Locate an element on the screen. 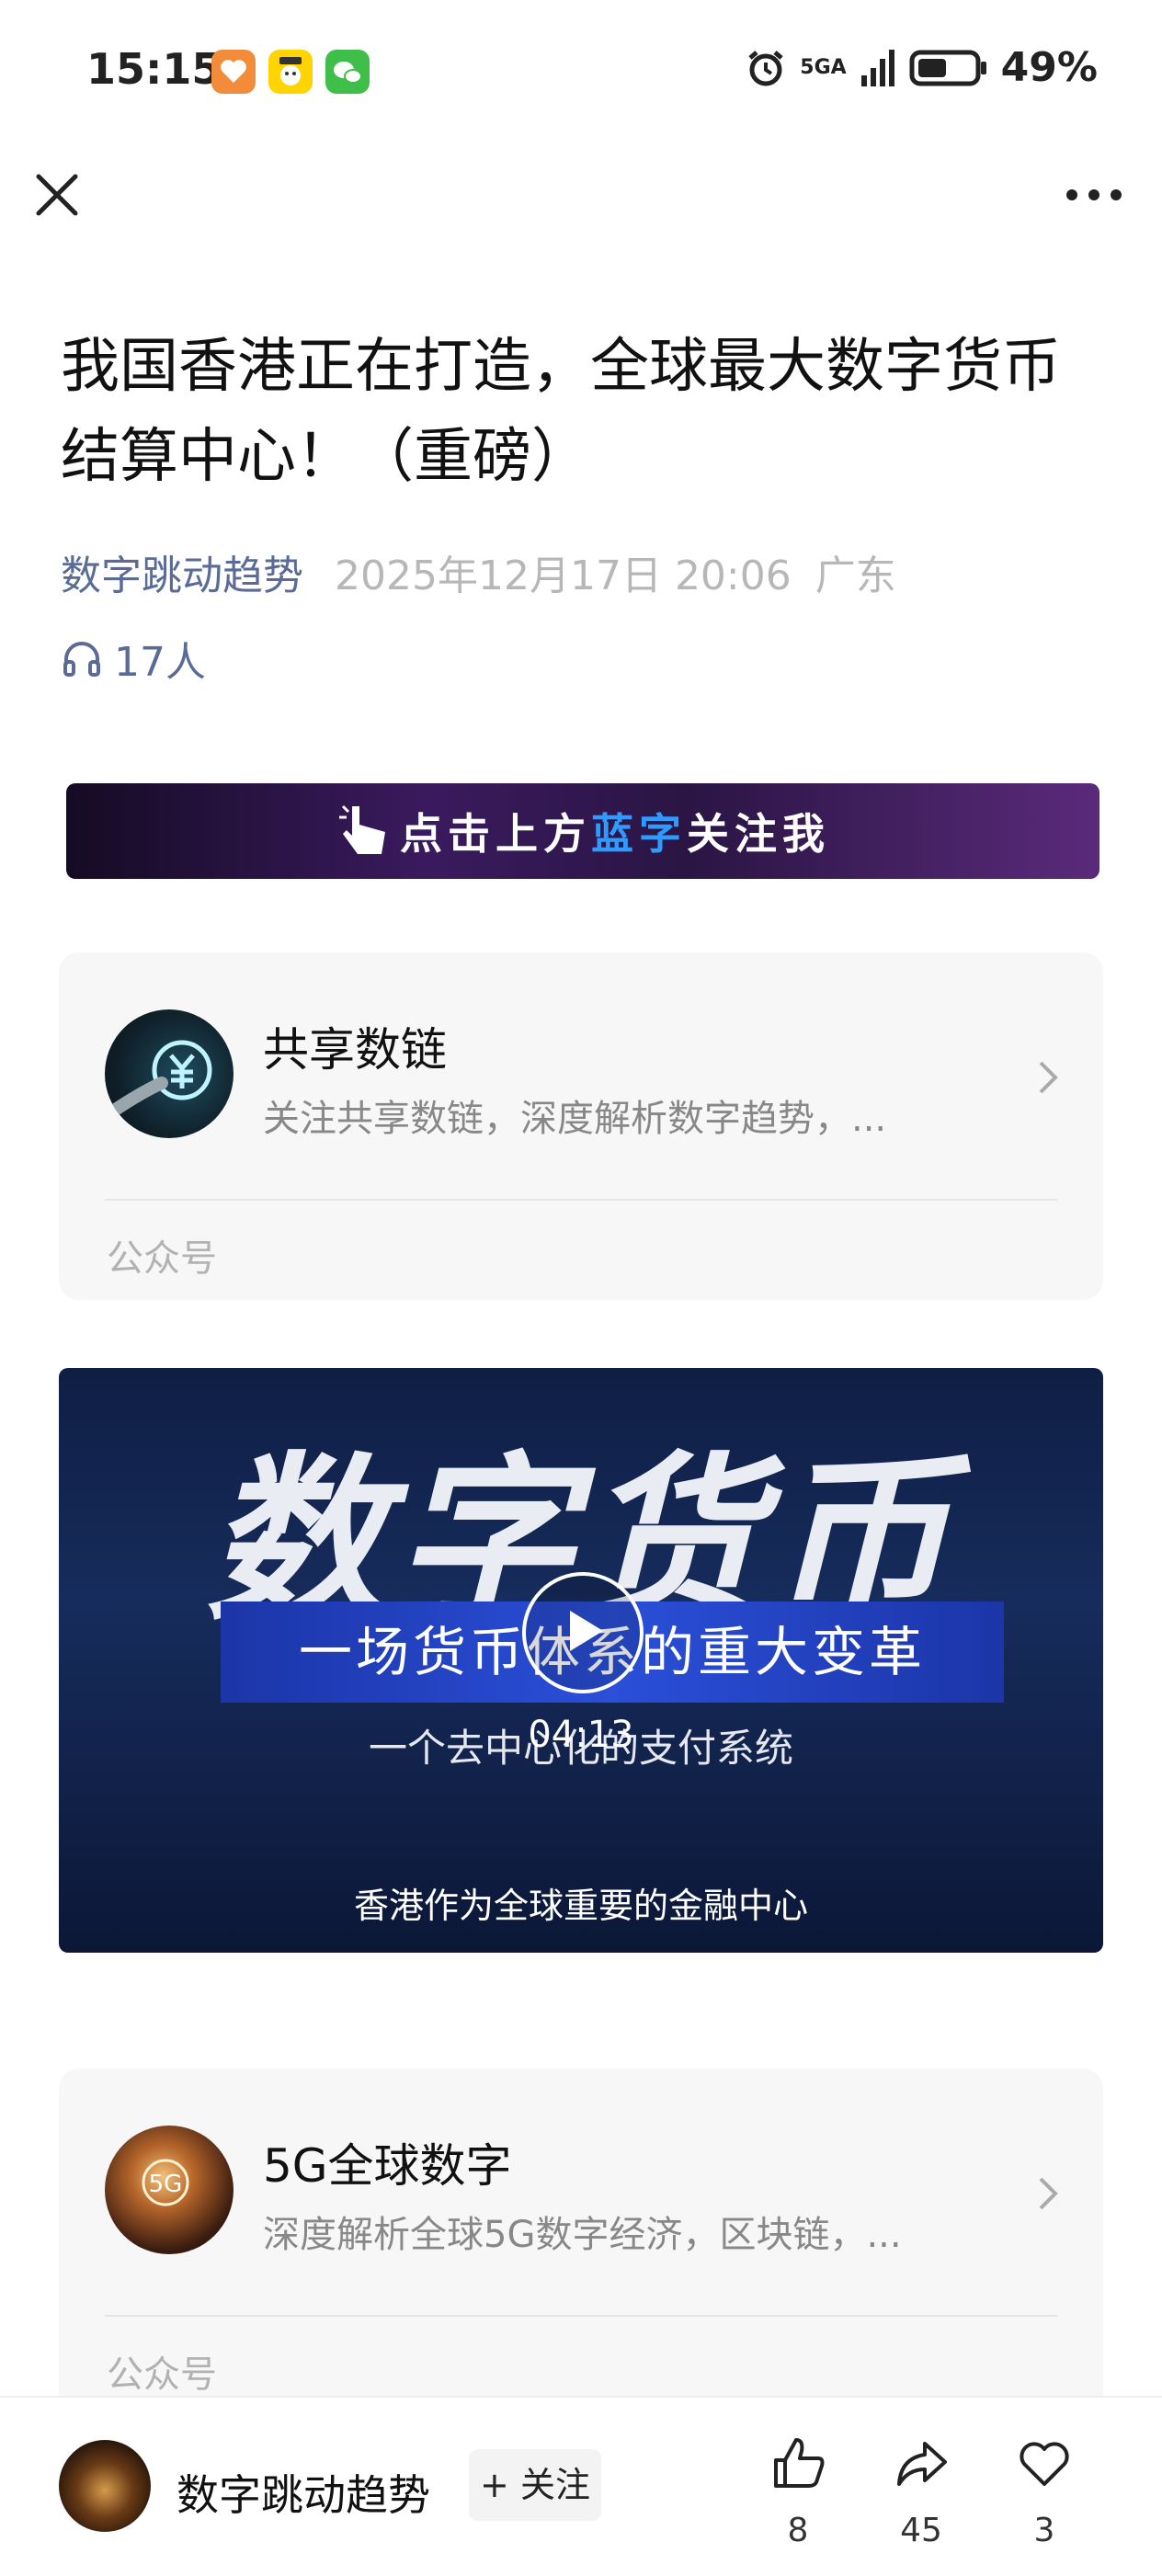 Image resolution: width=1162 pixels, height=2576 pixels. top-bar is located at coordinates (581, 206).